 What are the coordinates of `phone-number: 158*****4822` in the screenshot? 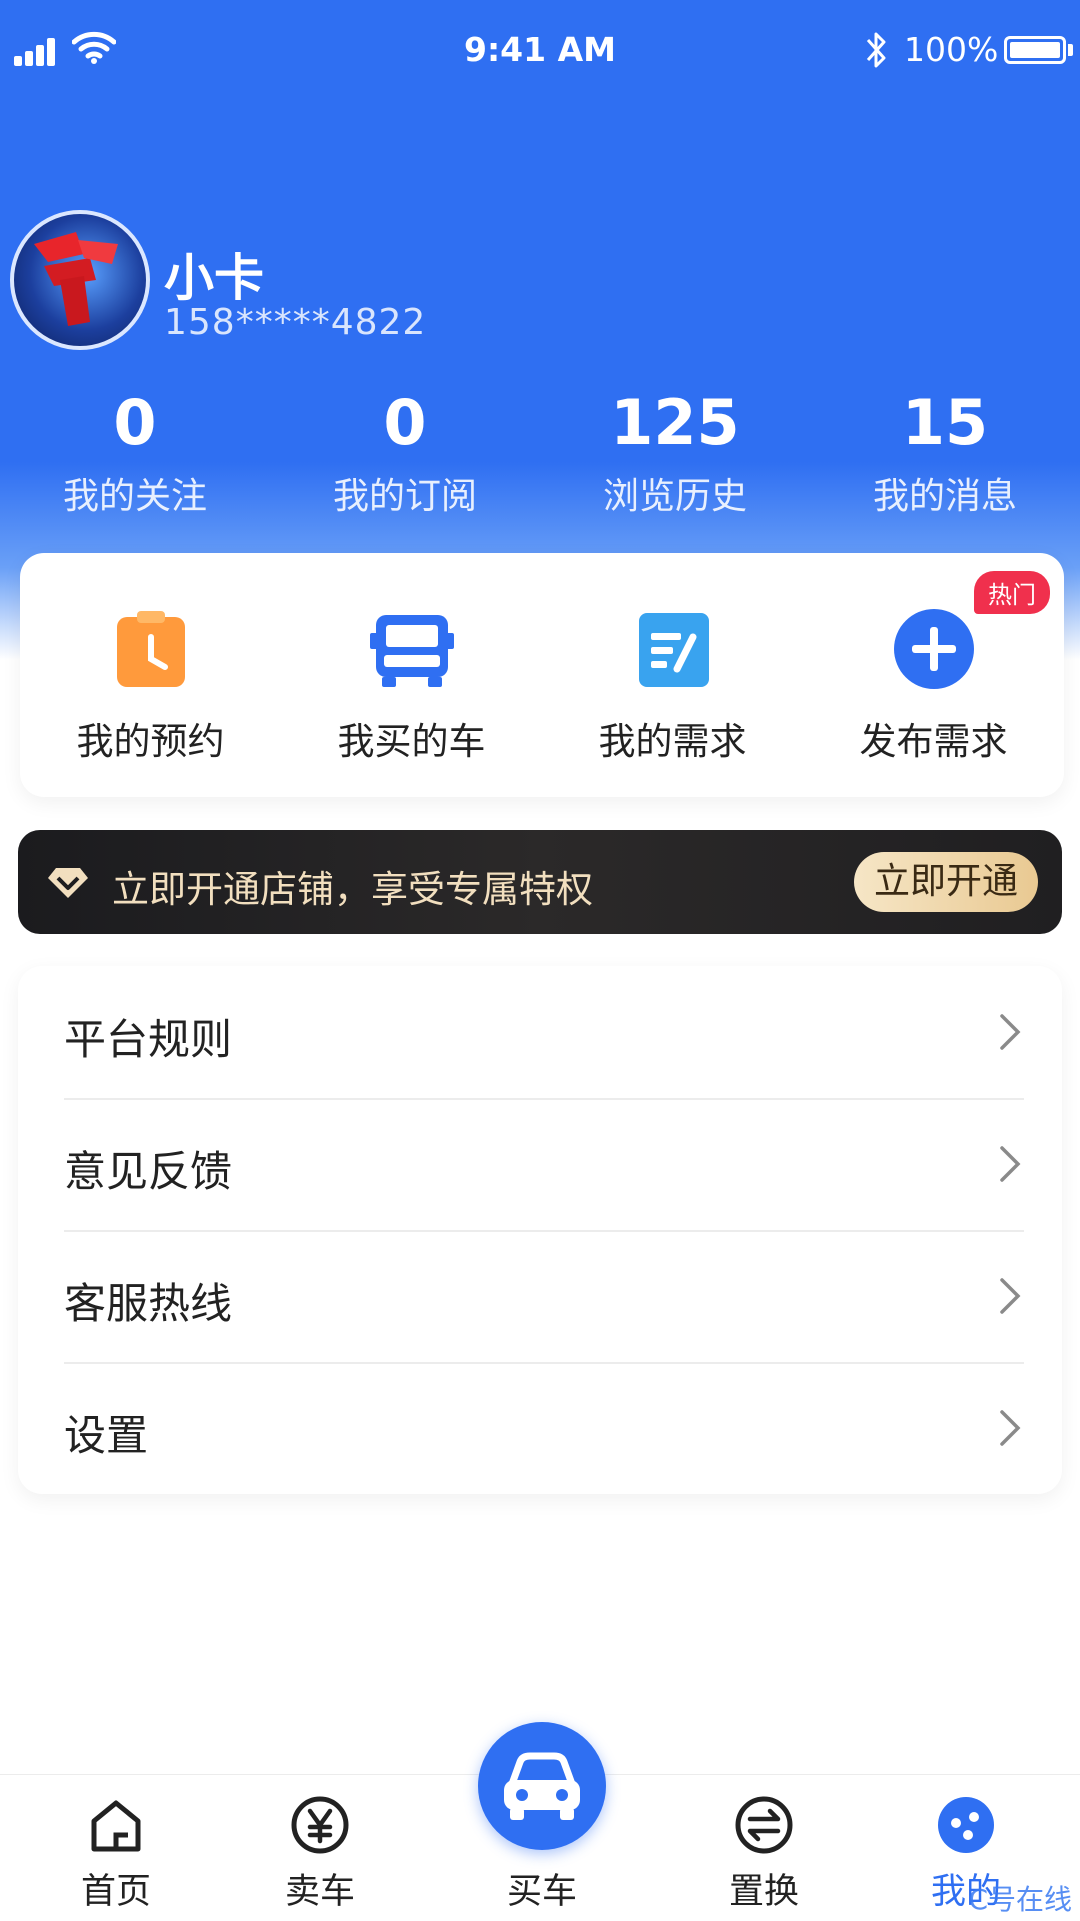 It's located at (295, 322).